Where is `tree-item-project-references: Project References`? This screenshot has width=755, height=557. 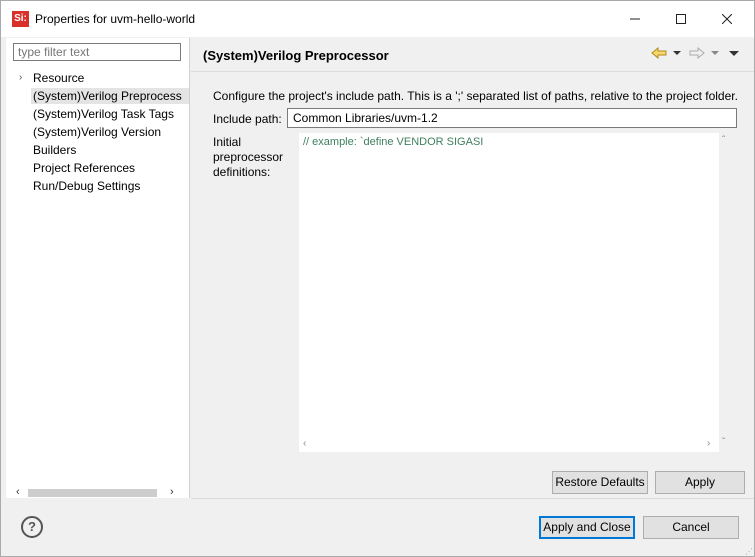
tree-item-project-references: Project References is located at coordinates (84, 168).